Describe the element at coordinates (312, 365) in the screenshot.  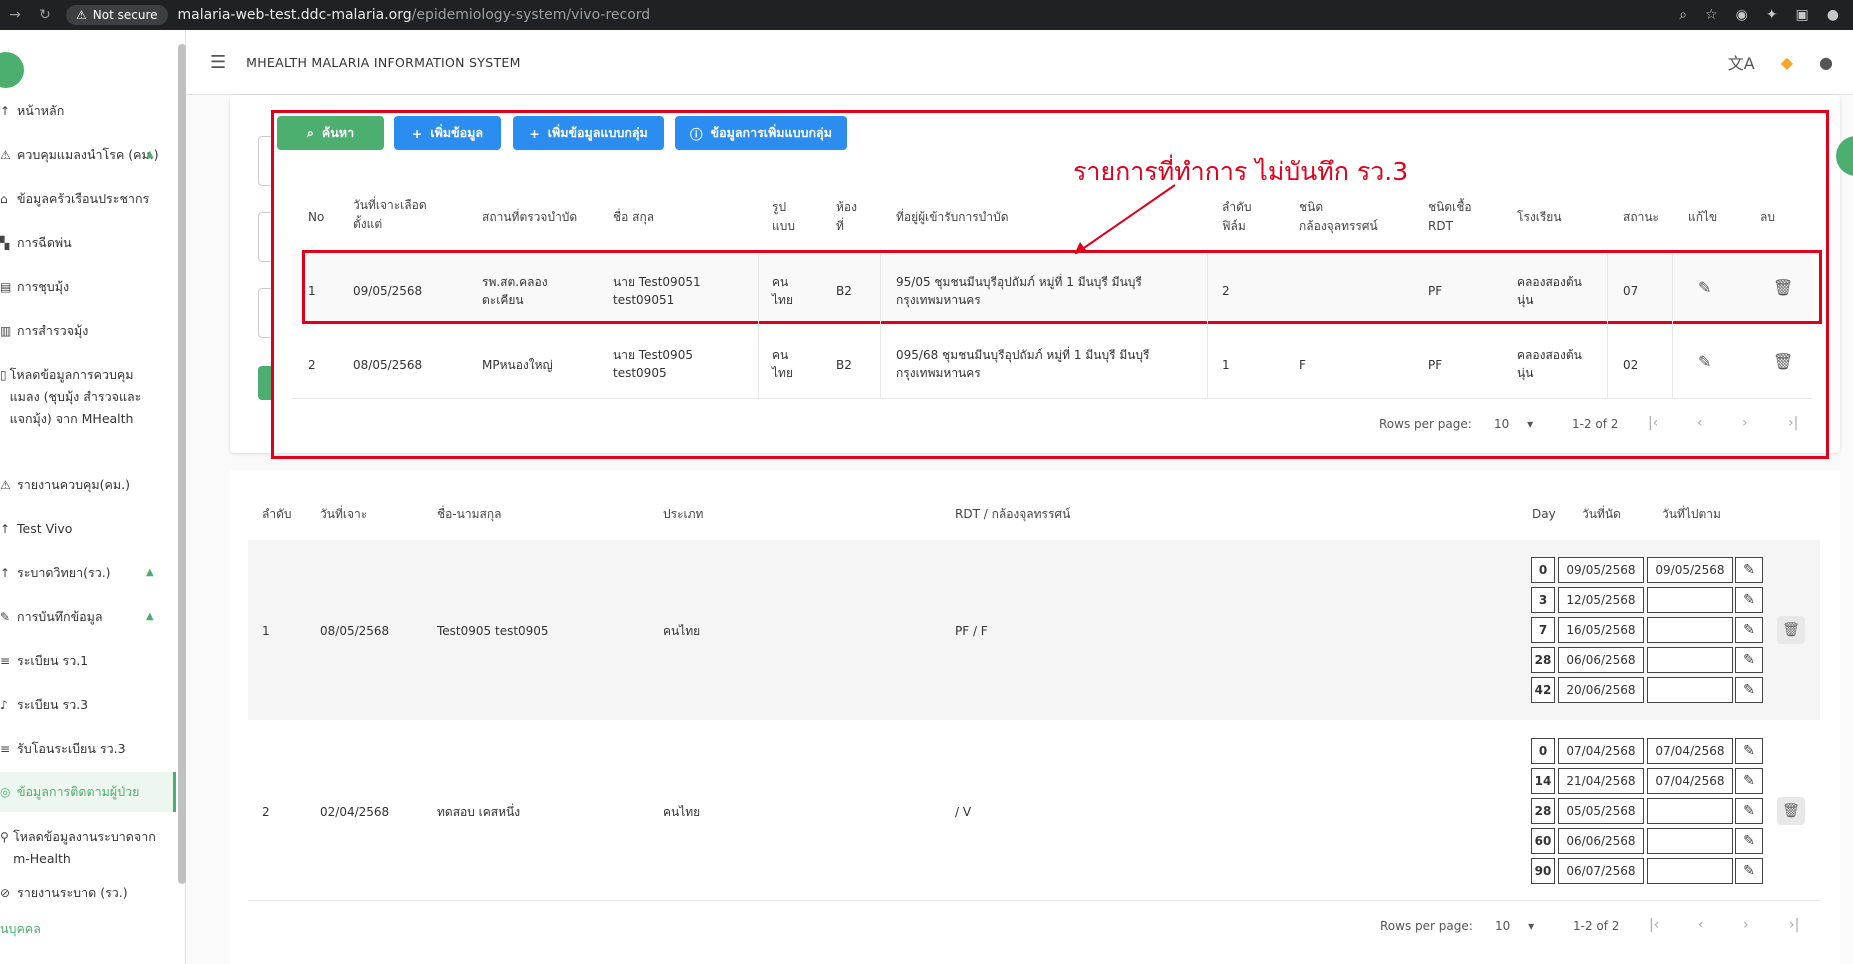
I see `cell: 2` at that location.